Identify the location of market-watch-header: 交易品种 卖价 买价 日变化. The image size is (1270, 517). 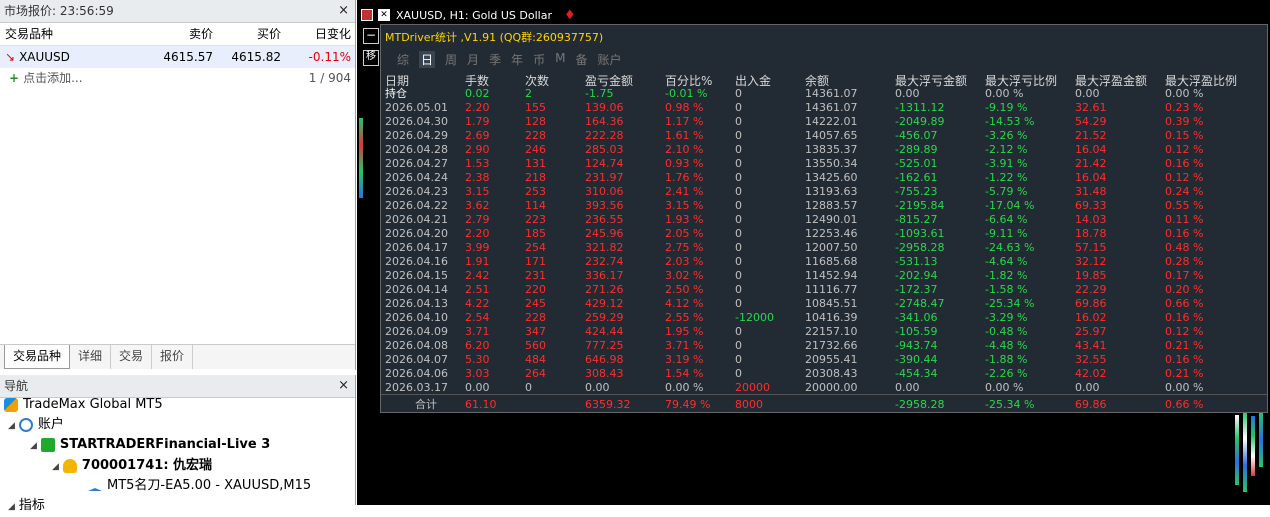
(177, 34).